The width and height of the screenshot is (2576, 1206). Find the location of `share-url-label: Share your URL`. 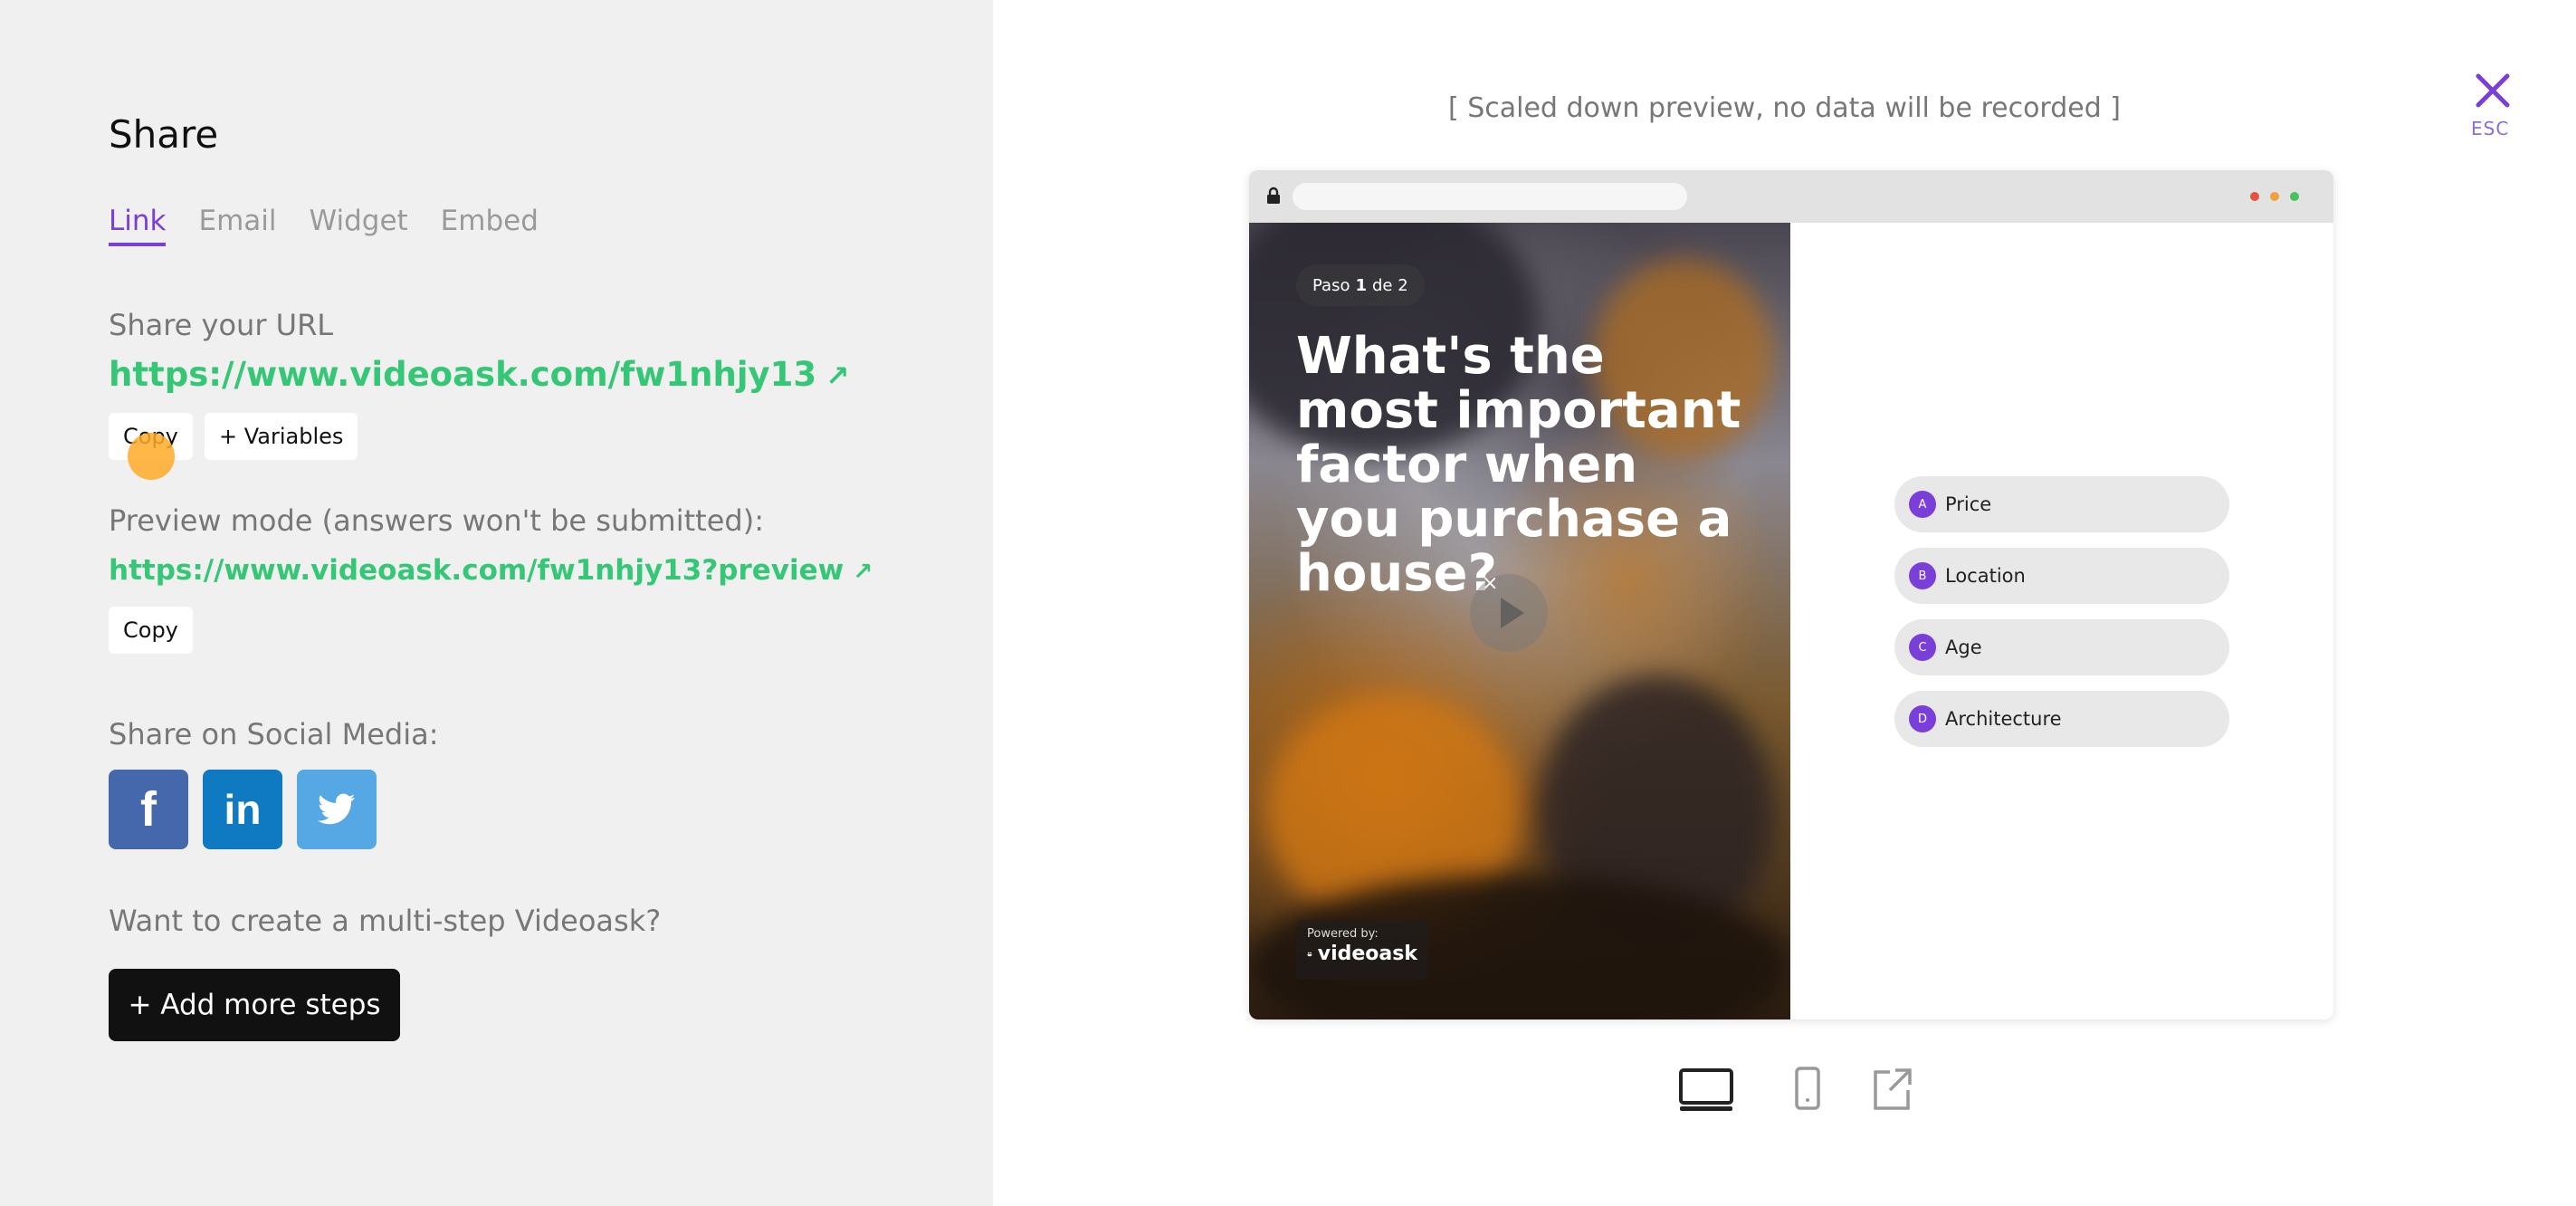

share-url-label: Share your URL is located at coordinates (221, 325).